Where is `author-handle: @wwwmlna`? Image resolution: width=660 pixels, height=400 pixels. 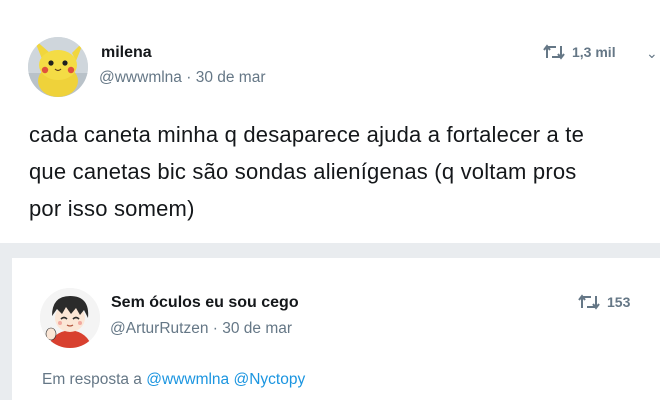 author-handle: @wwwmlna is located at coordinates (140, 77).